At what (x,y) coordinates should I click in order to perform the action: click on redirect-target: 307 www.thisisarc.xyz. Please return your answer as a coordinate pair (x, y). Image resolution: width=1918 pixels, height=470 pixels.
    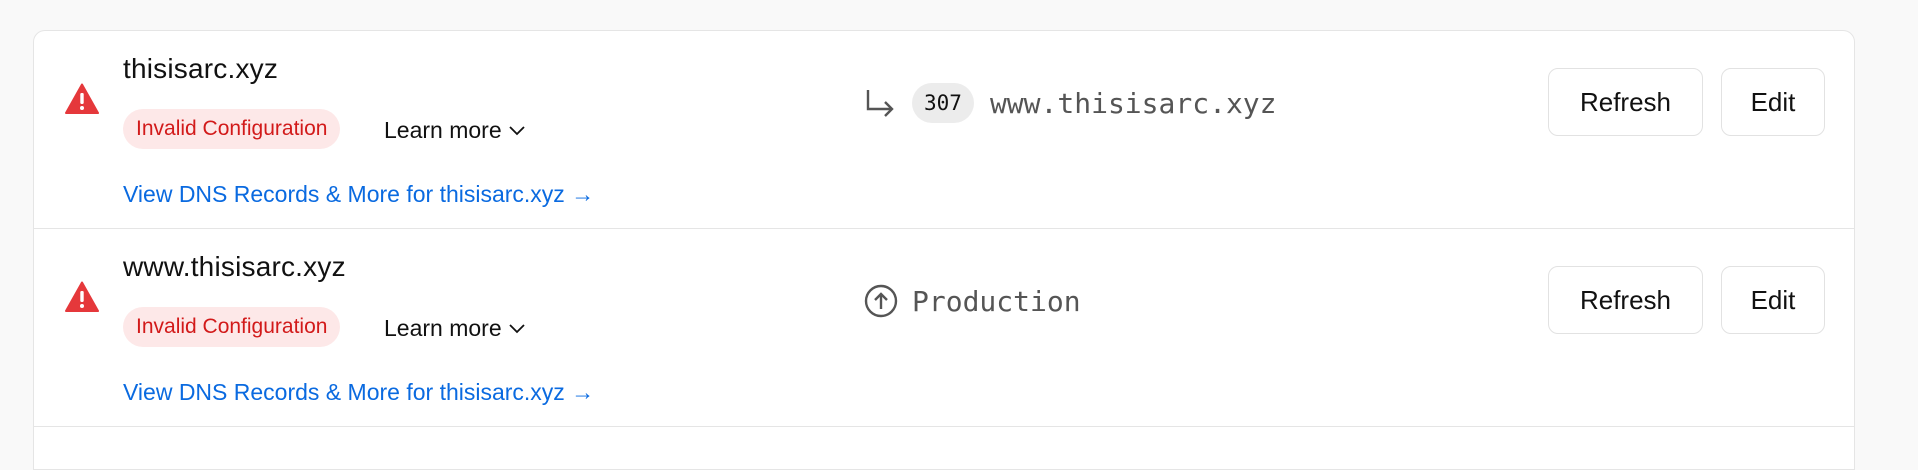
    Looking at the image, I should click on (1070, 103).